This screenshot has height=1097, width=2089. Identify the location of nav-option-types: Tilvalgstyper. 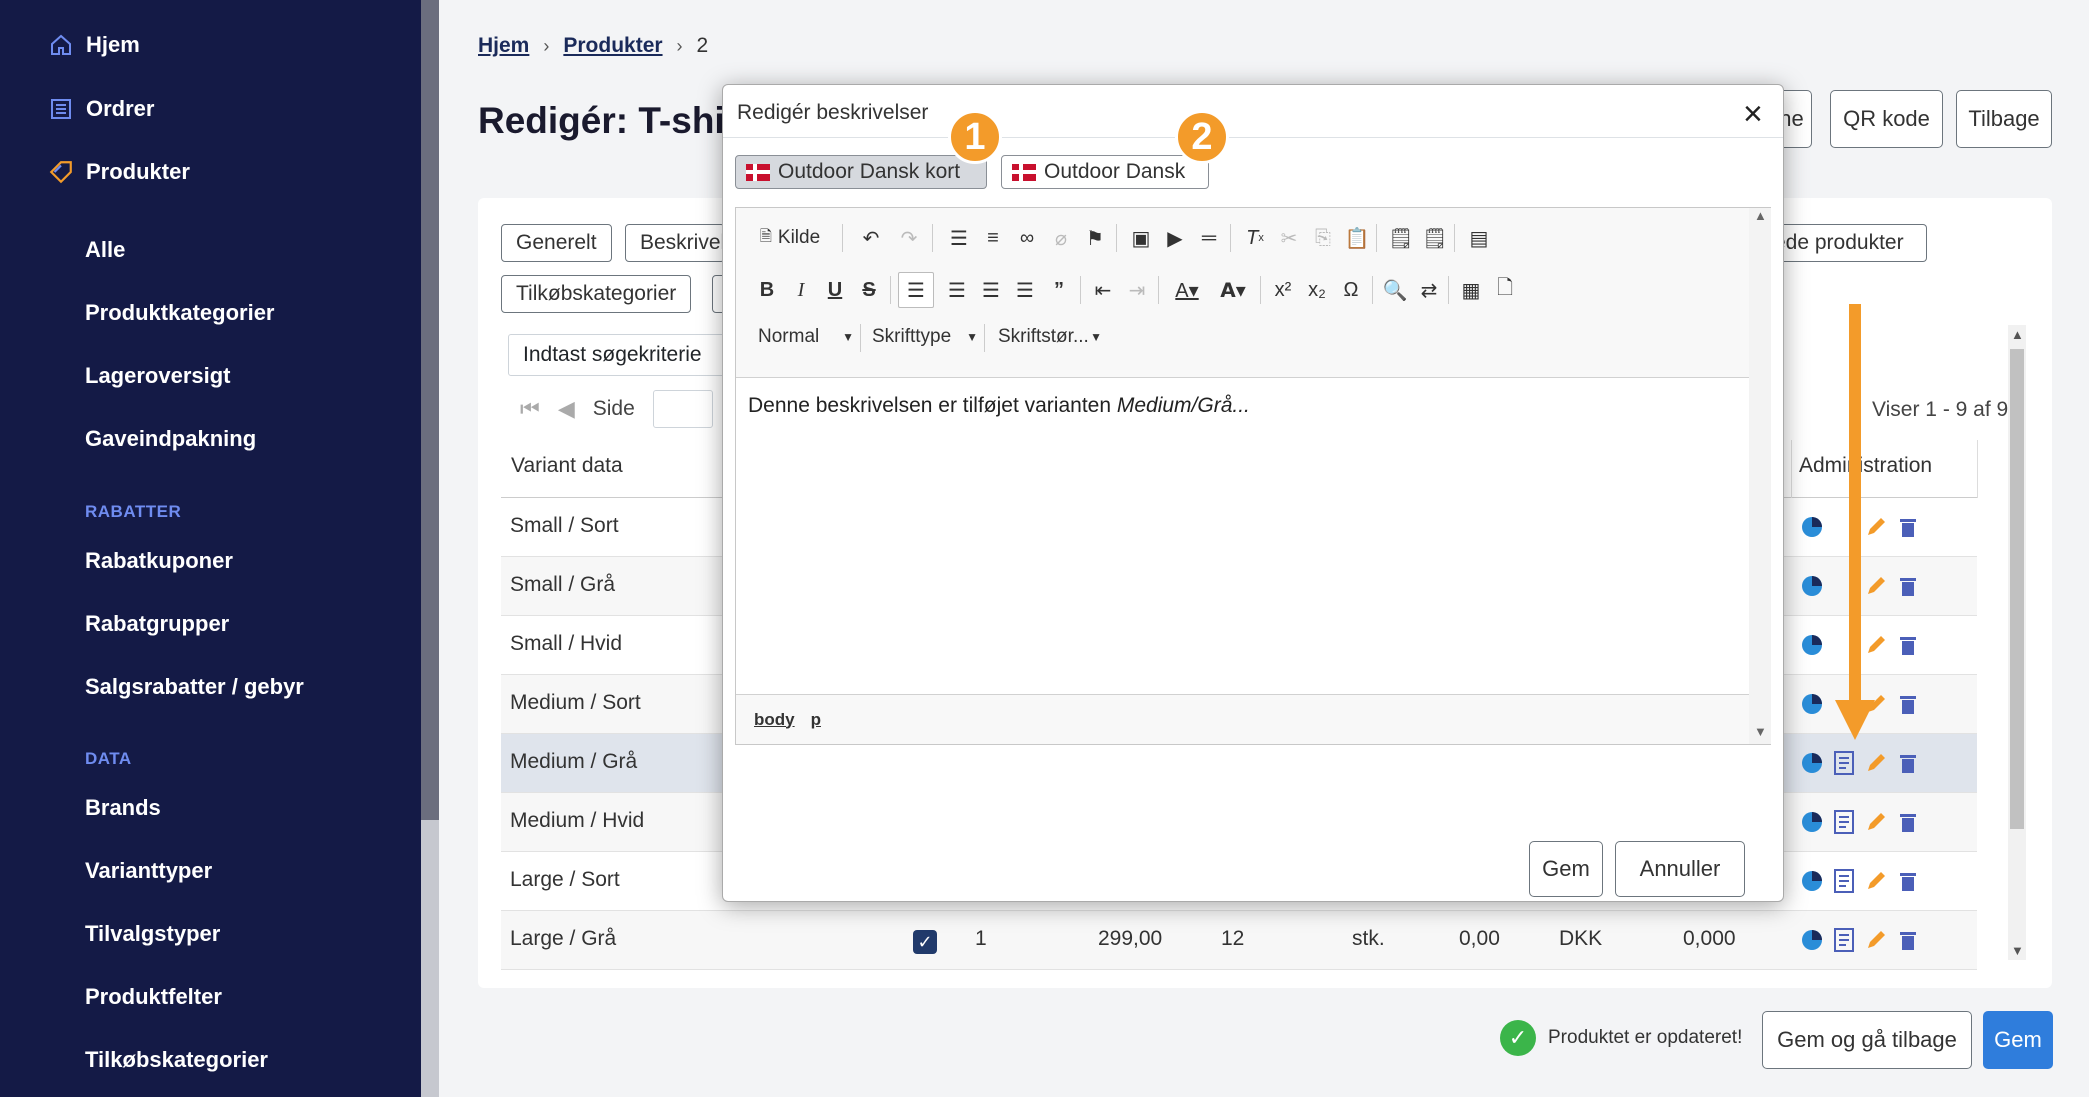
(152, 934).